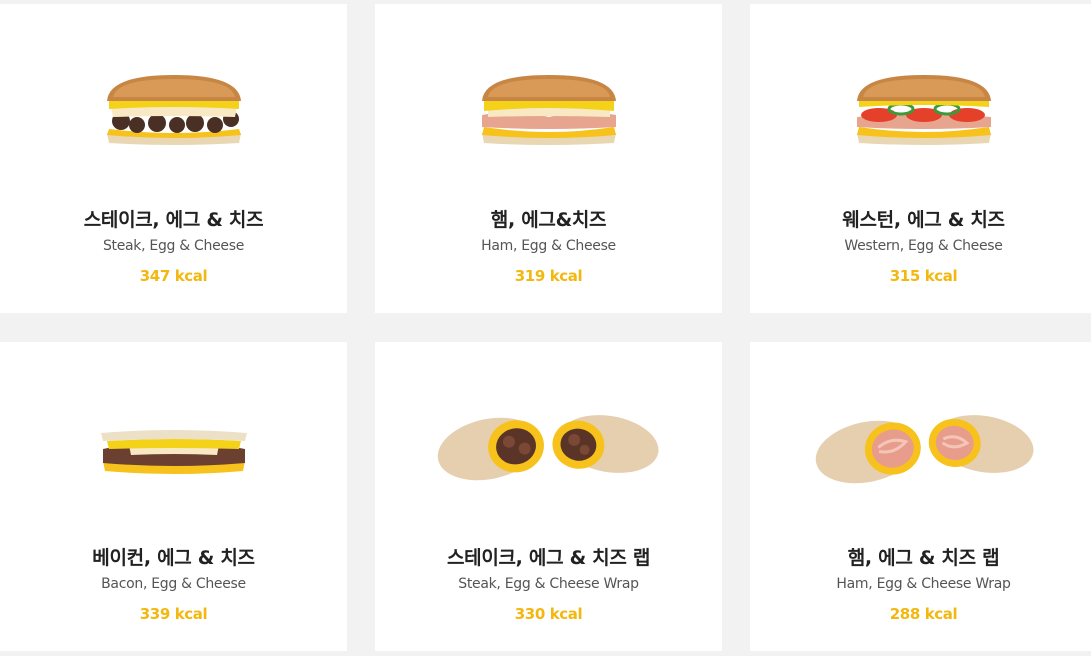 This screenshot has height=656, width=1091. What do you see at coordinates (173, 584) in the screenshot?
I see `menu-item-english-name: Bacon, Egg & Cheese` at bounding box center [173, 584].